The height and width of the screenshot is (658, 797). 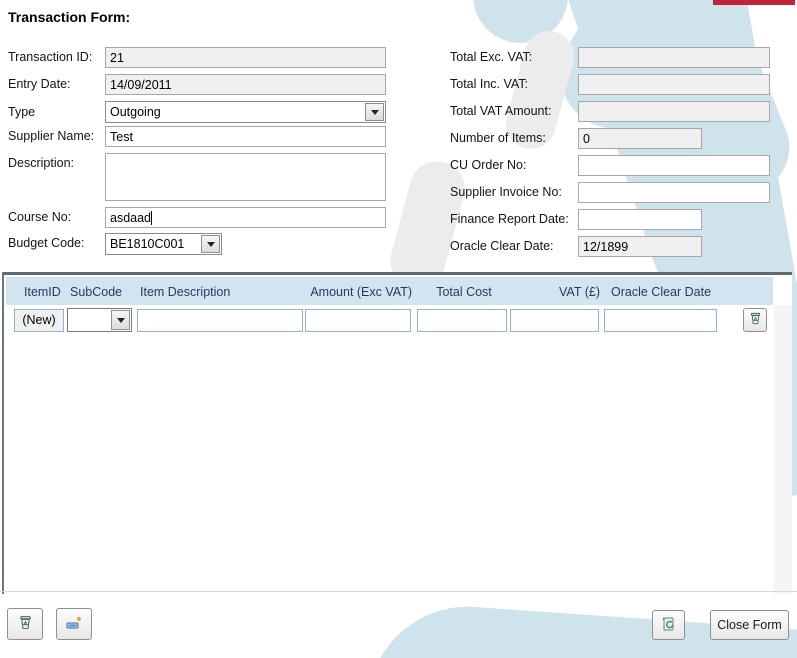 I want to click on row-subcode-combobox, so click(x=99, y=320).